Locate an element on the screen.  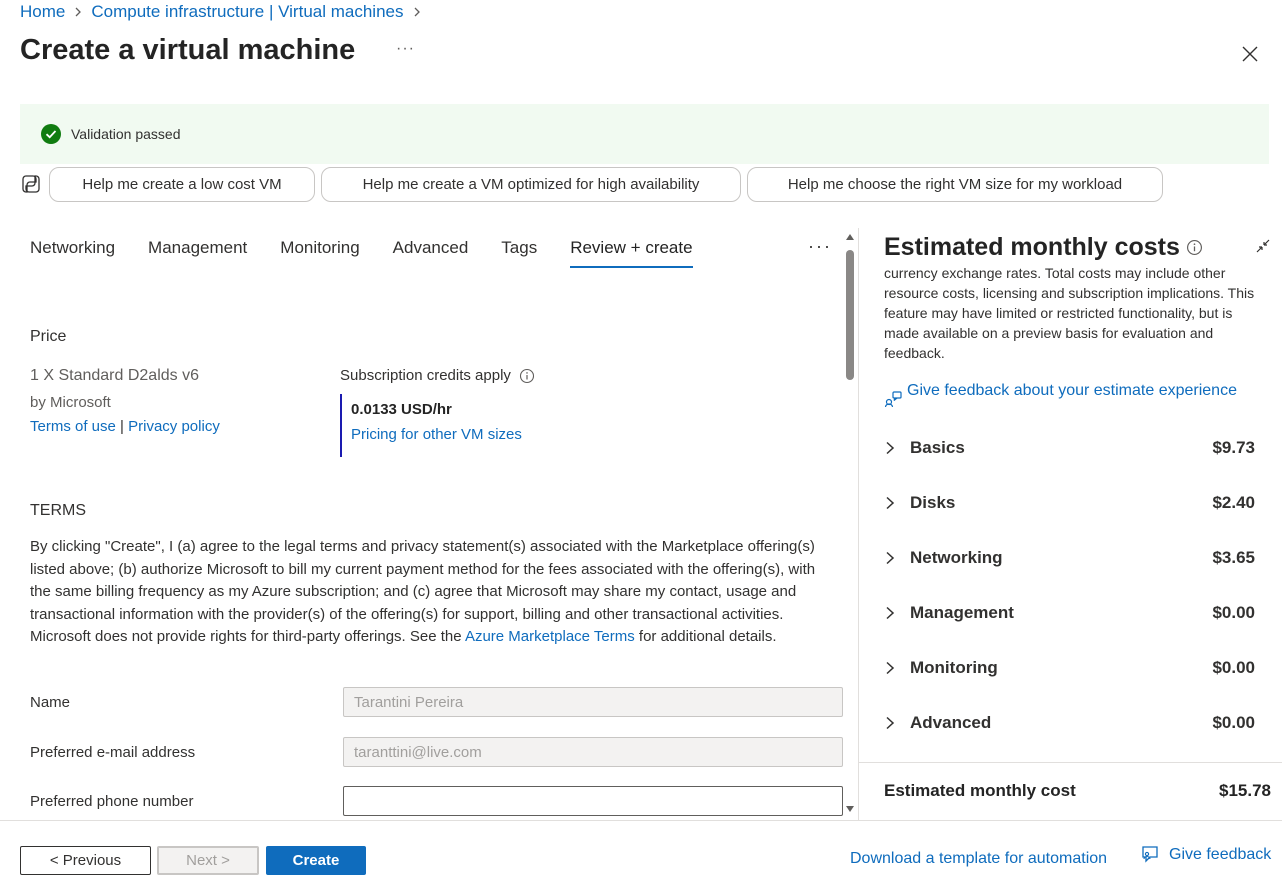
cost-title: Estimated monthly costs is located at coordinates (1043, 247).